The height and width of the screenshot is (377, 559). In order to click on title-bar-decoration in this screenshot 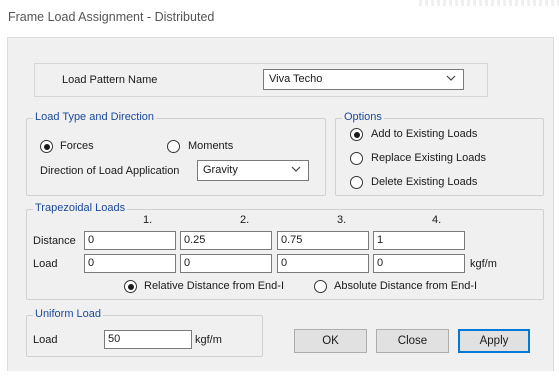, I will do `click(489, 3)`.